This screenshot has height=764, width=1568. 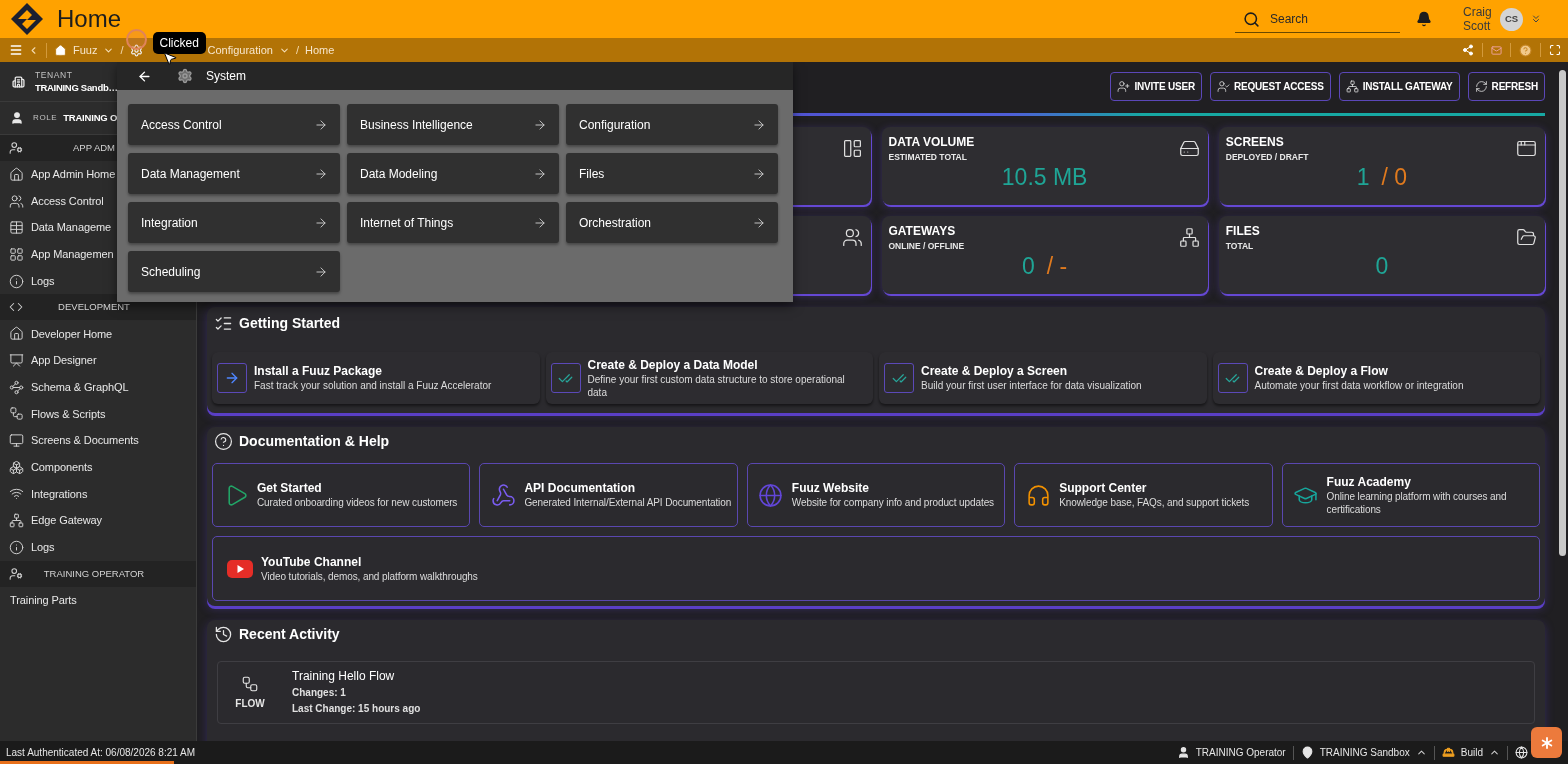 I want to click on nav-item: Flows & Scripts, so click(x=53, y=414).